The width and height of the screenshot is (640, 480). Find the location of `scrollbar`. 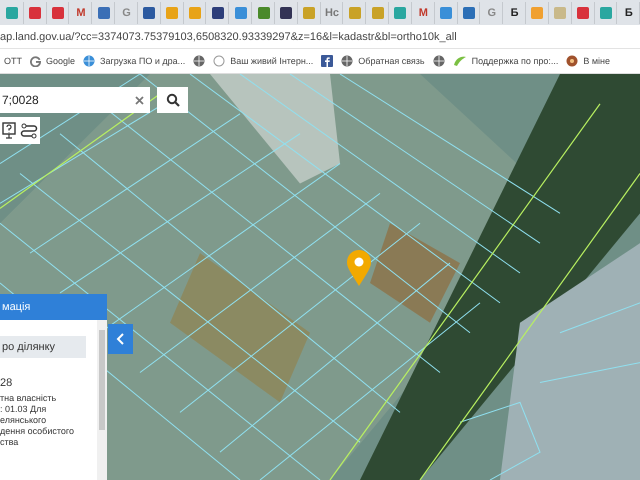

scrollbar is located at coordinates (102, 400).